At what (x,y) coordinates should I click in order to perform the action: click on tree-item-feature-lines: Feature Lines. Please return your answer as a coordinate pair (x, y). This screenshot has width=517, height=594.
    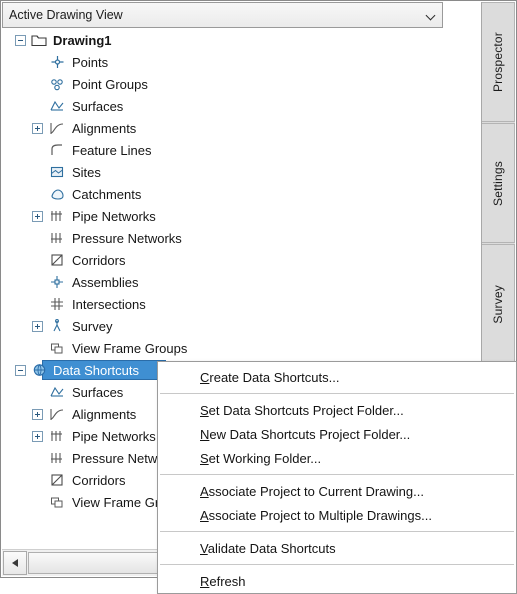
    Looking at the image, I should click on (222, 150).